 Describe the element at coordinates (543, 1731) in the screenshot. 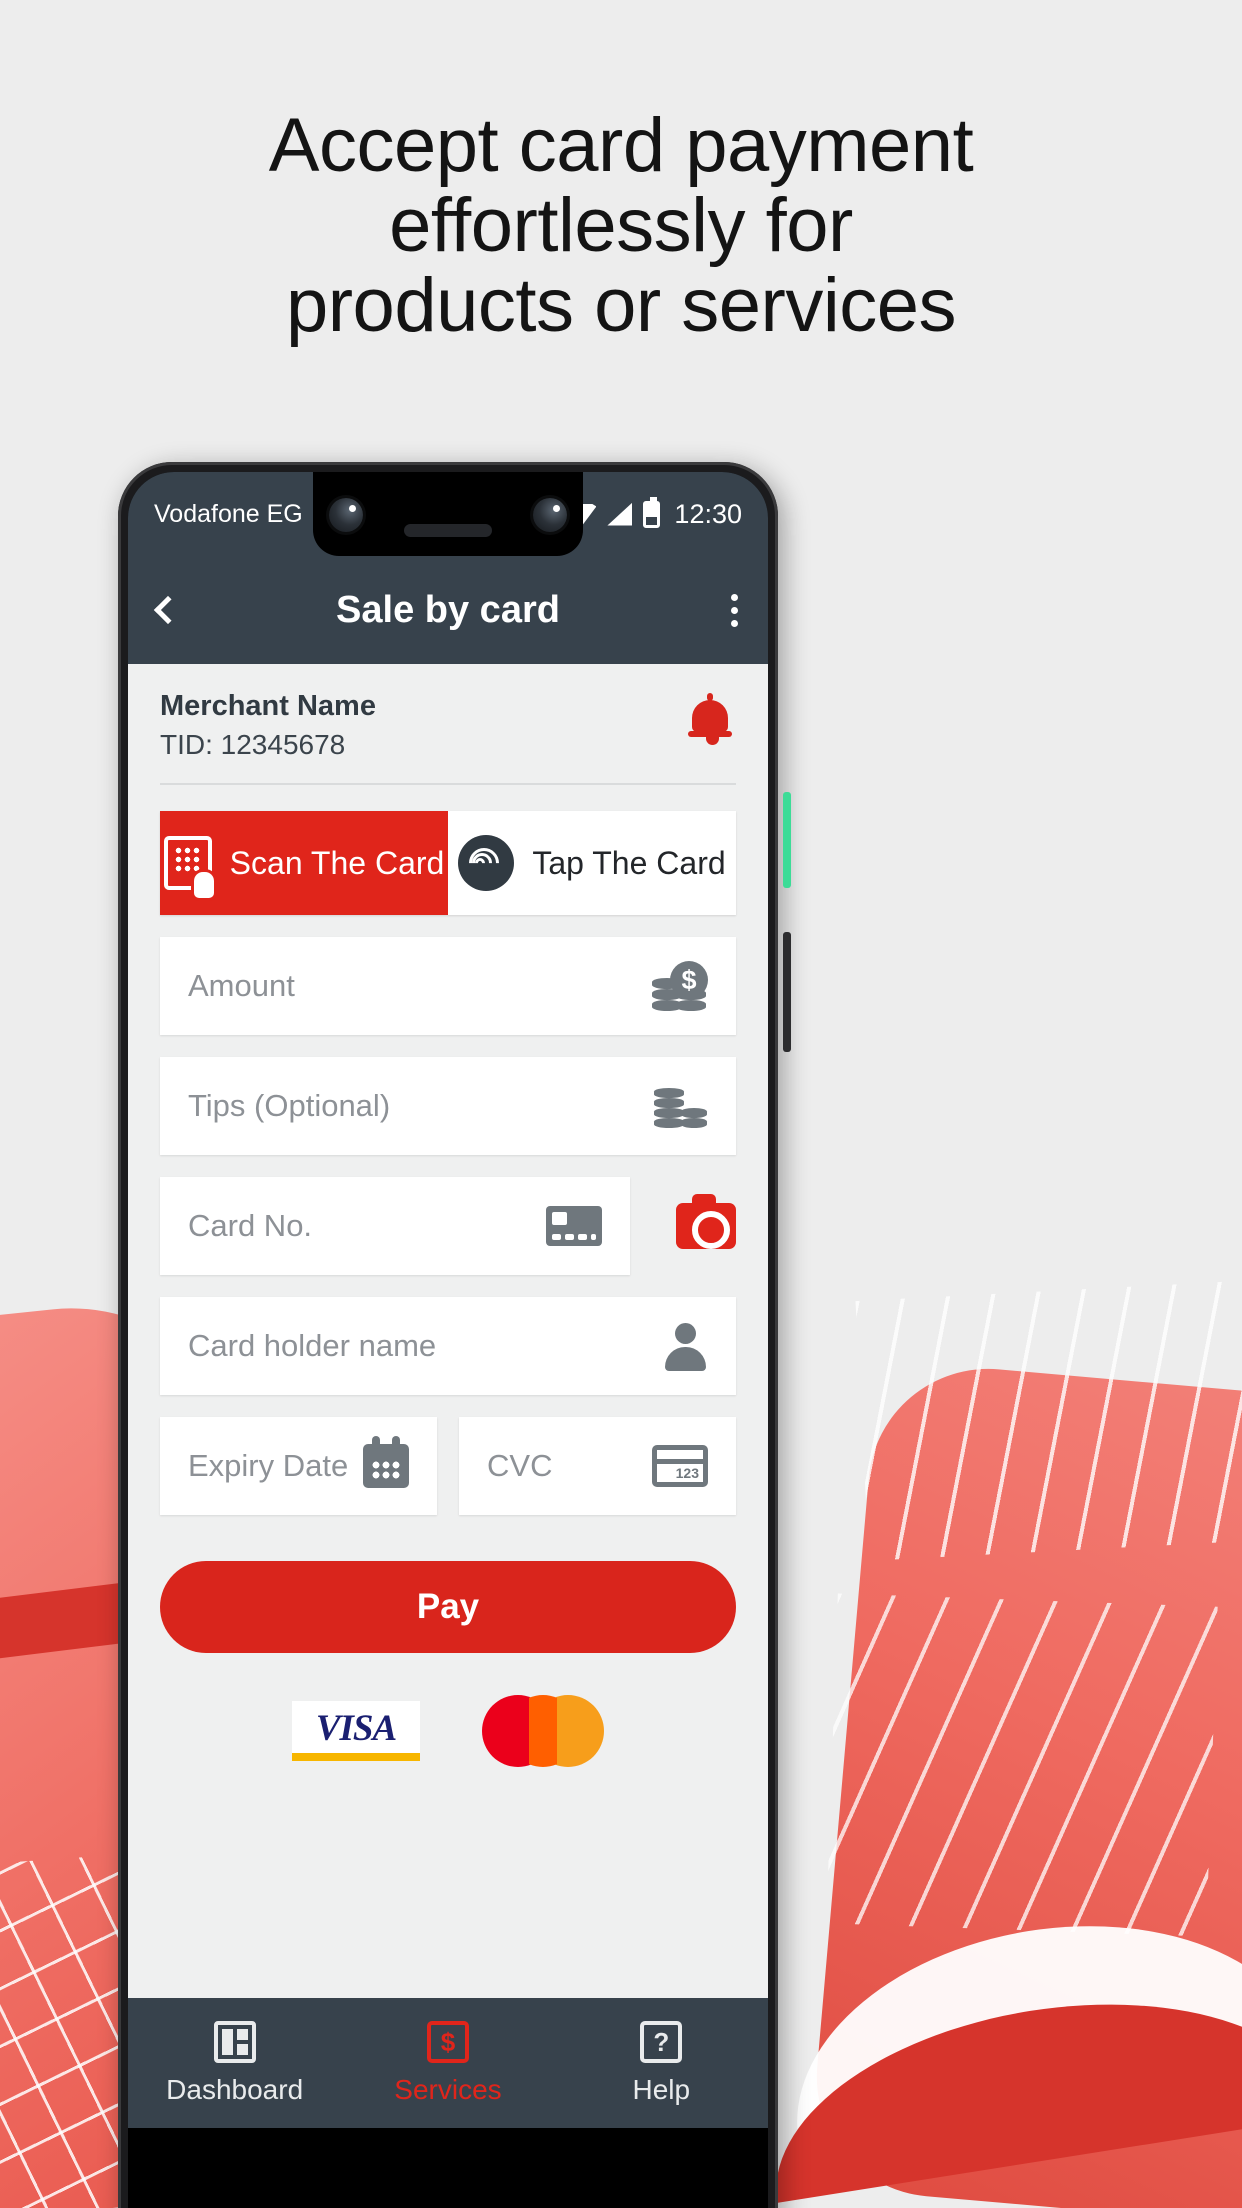

I see `mastercard-logo` at that location.